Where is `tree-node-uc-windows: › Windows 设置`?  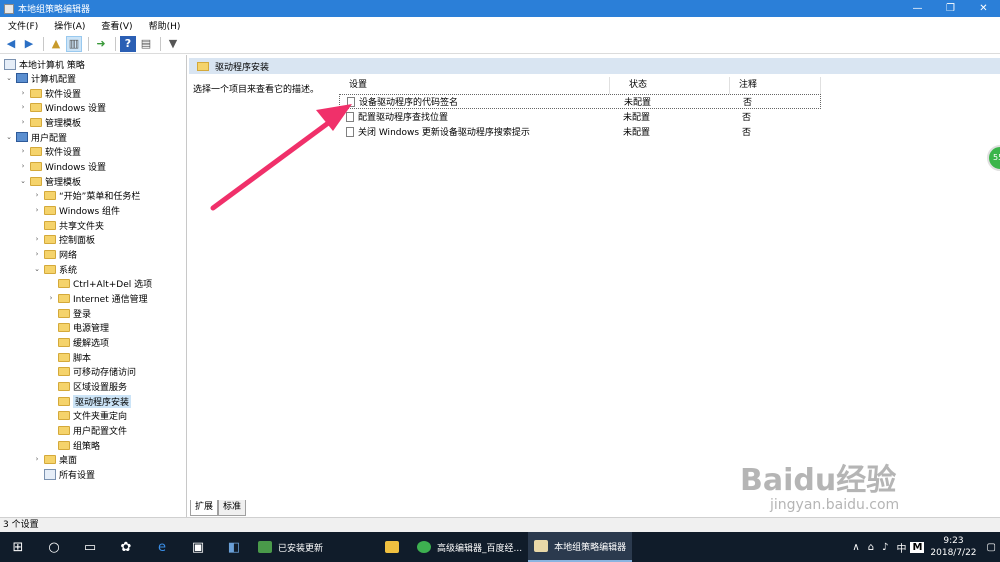
tree-node-uc-windows: › Windows 设置 is located at coordinates (62, 166).